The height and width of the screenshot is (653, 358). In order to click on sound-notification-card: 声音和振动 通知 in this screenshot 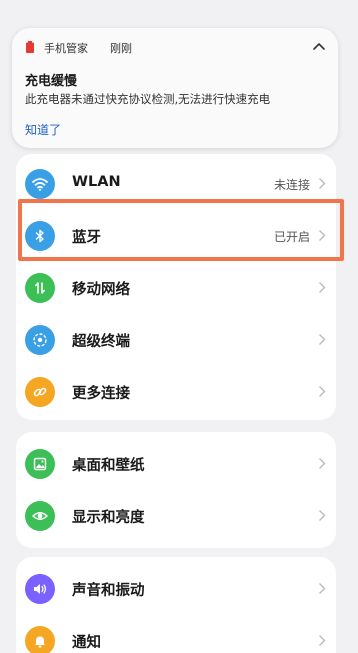, I will do `click(176, 605)`.